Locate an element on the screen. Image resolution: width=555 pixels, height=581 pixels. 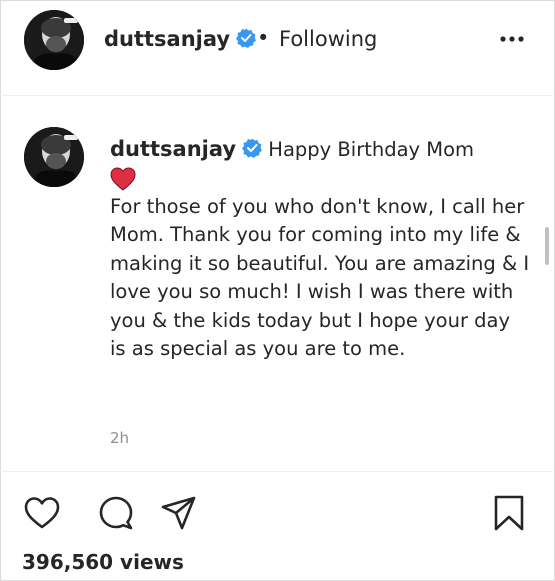
caption-first-line: Happy Birthday Mom is located at coordinates (371, 149).